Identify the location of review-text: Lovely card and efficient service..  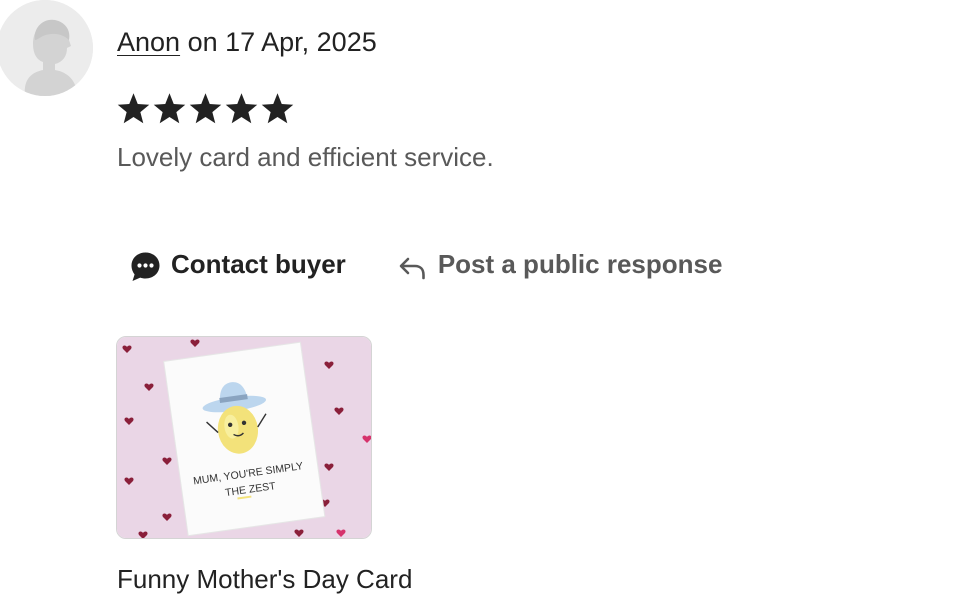
(305, 157).